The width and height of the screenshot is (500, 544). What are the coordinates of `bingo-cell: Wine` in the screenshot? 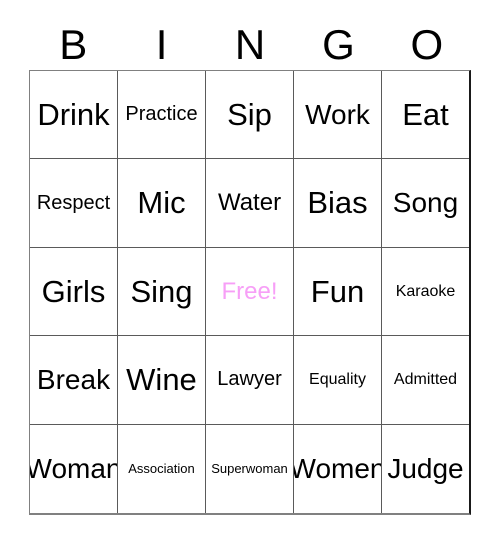 It's located at (162, 380).